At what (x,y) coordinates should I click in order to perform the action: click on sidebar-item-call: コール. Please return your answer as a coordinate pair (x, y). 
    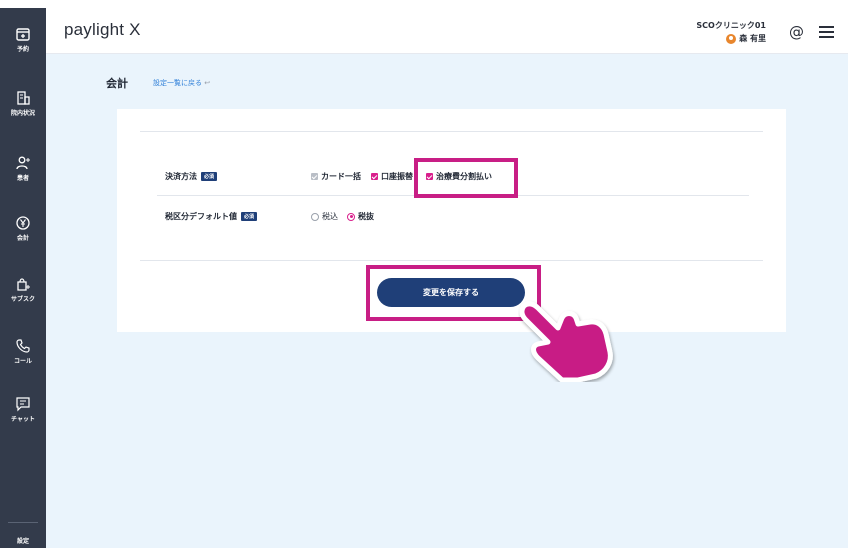
    Looking at the image, I should click on (23, 351).